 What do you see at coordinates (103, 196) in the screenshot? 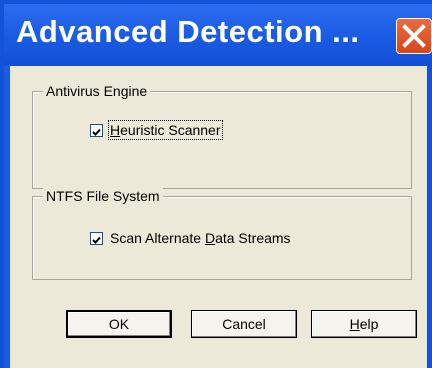
I see `ntfs-file-system-group-label: NTFS File System` at bounding box center [103, 196].